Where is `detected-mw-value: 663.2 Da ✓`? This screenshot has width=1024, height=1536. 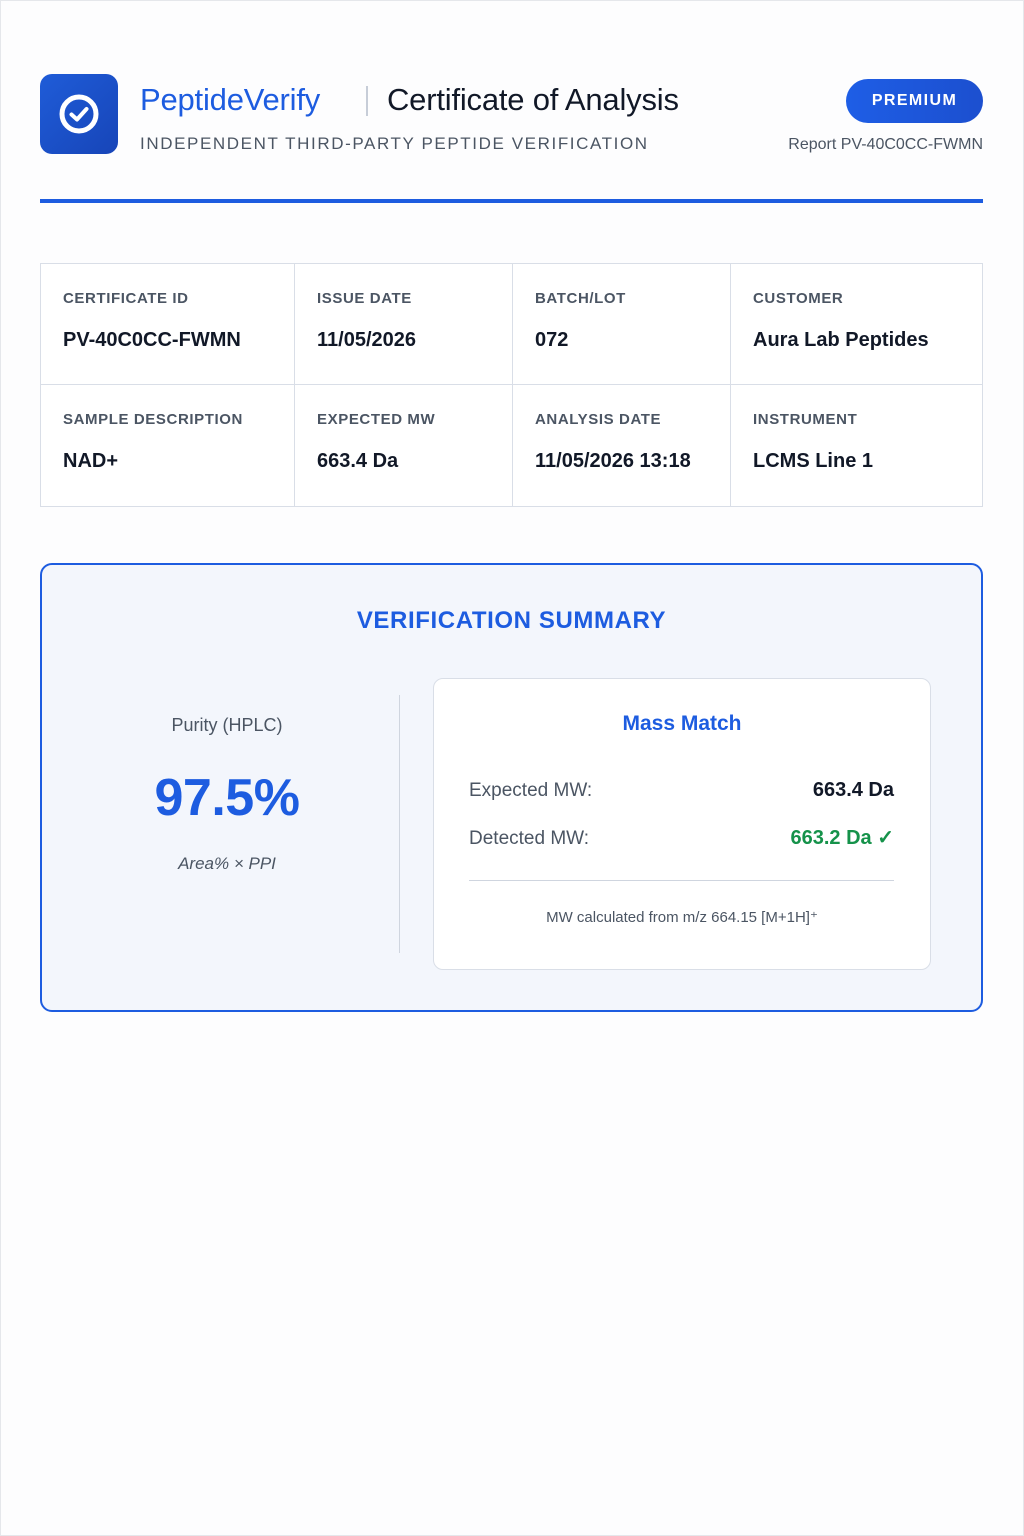
detected-mw-value: 663.2 Da ✓ is located at coordinates (842, 838).